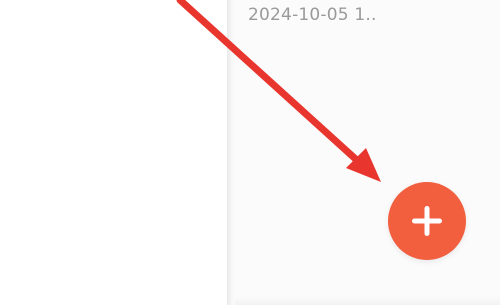 This screenshot has height=305, width=500. Describe the element at coordinates (231, 152) in the screenshot. I see `pane-divider` at that location.